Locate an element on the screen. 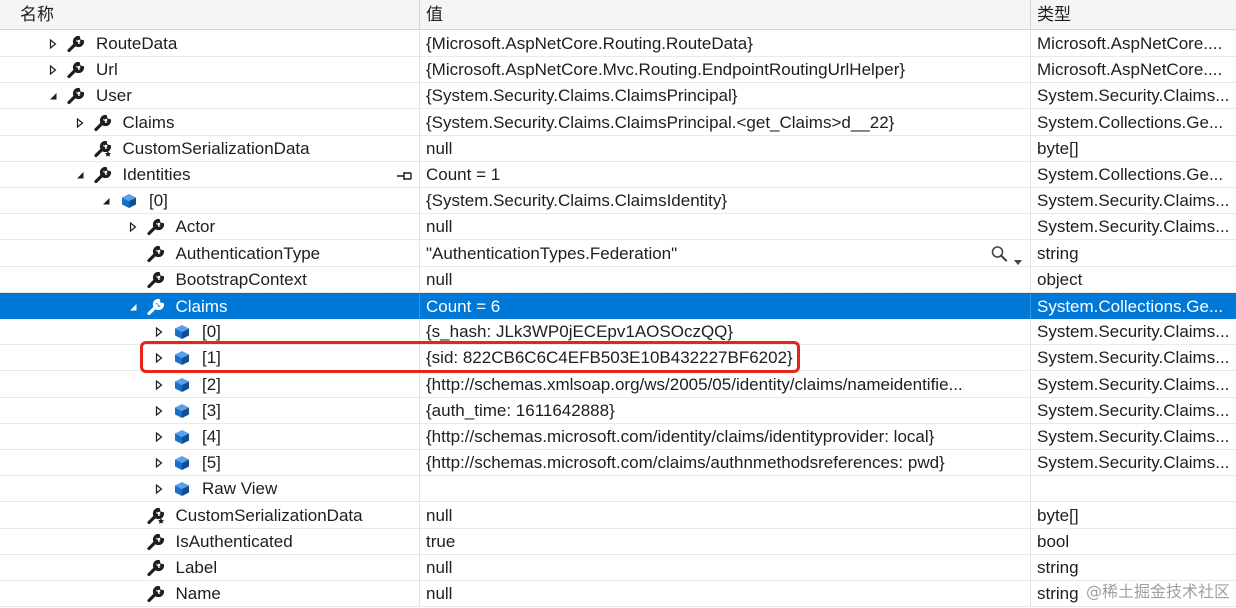 Image resolution: width=1236 pixels, height=608 pixels. tree-row: Raw View is located at coordinates (618, 489).